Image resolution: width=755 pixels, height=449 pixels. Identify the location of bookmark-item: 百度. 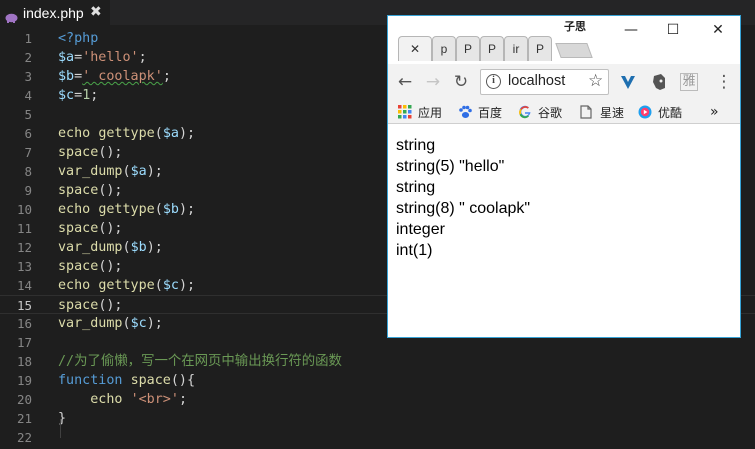
(480, 112).